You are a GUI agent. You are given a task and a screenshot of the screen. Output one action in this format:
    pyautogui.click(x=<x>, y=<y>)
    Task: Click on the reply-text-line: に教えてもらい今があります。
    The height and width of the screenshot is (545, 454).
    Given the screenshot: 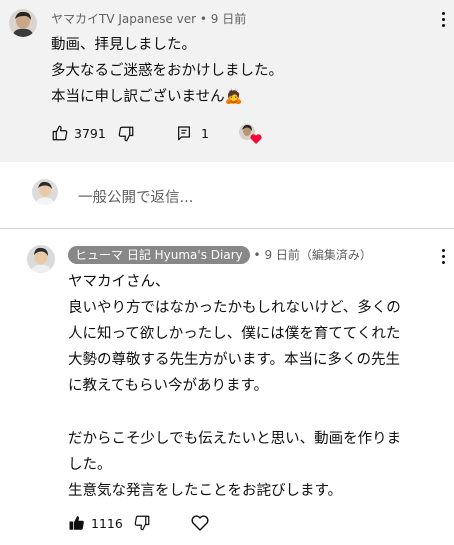 What is the action you would take?
    pyautogui.click(x=168, y=386)
    